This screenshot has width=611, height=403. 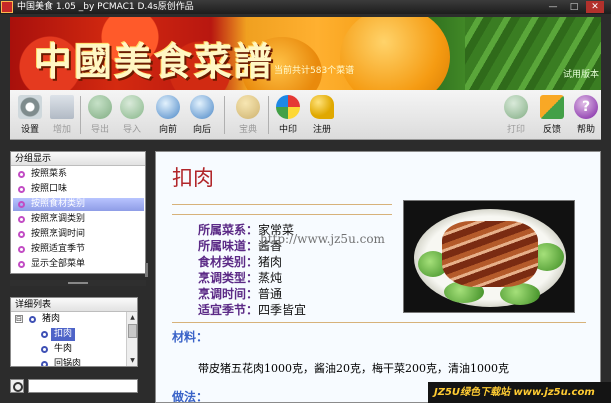 I want to click on help-button: ? 帮助, so click(x=586, y=115).